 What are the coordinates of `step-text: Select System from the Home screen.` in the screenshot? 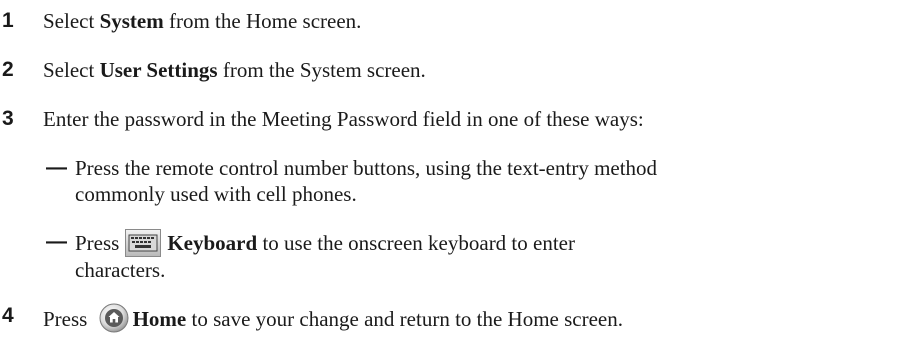 It's located at (202, 21).